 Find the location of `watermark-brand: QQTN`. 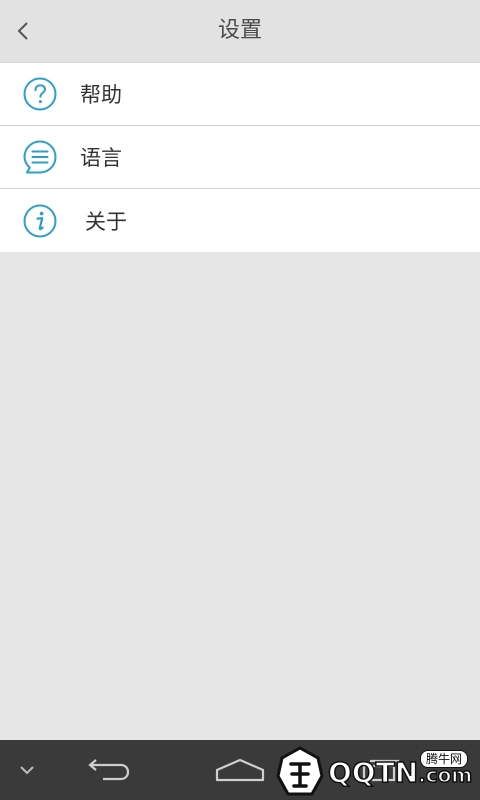

watermark-brand: QQTN is located at coordinates (373, 772).